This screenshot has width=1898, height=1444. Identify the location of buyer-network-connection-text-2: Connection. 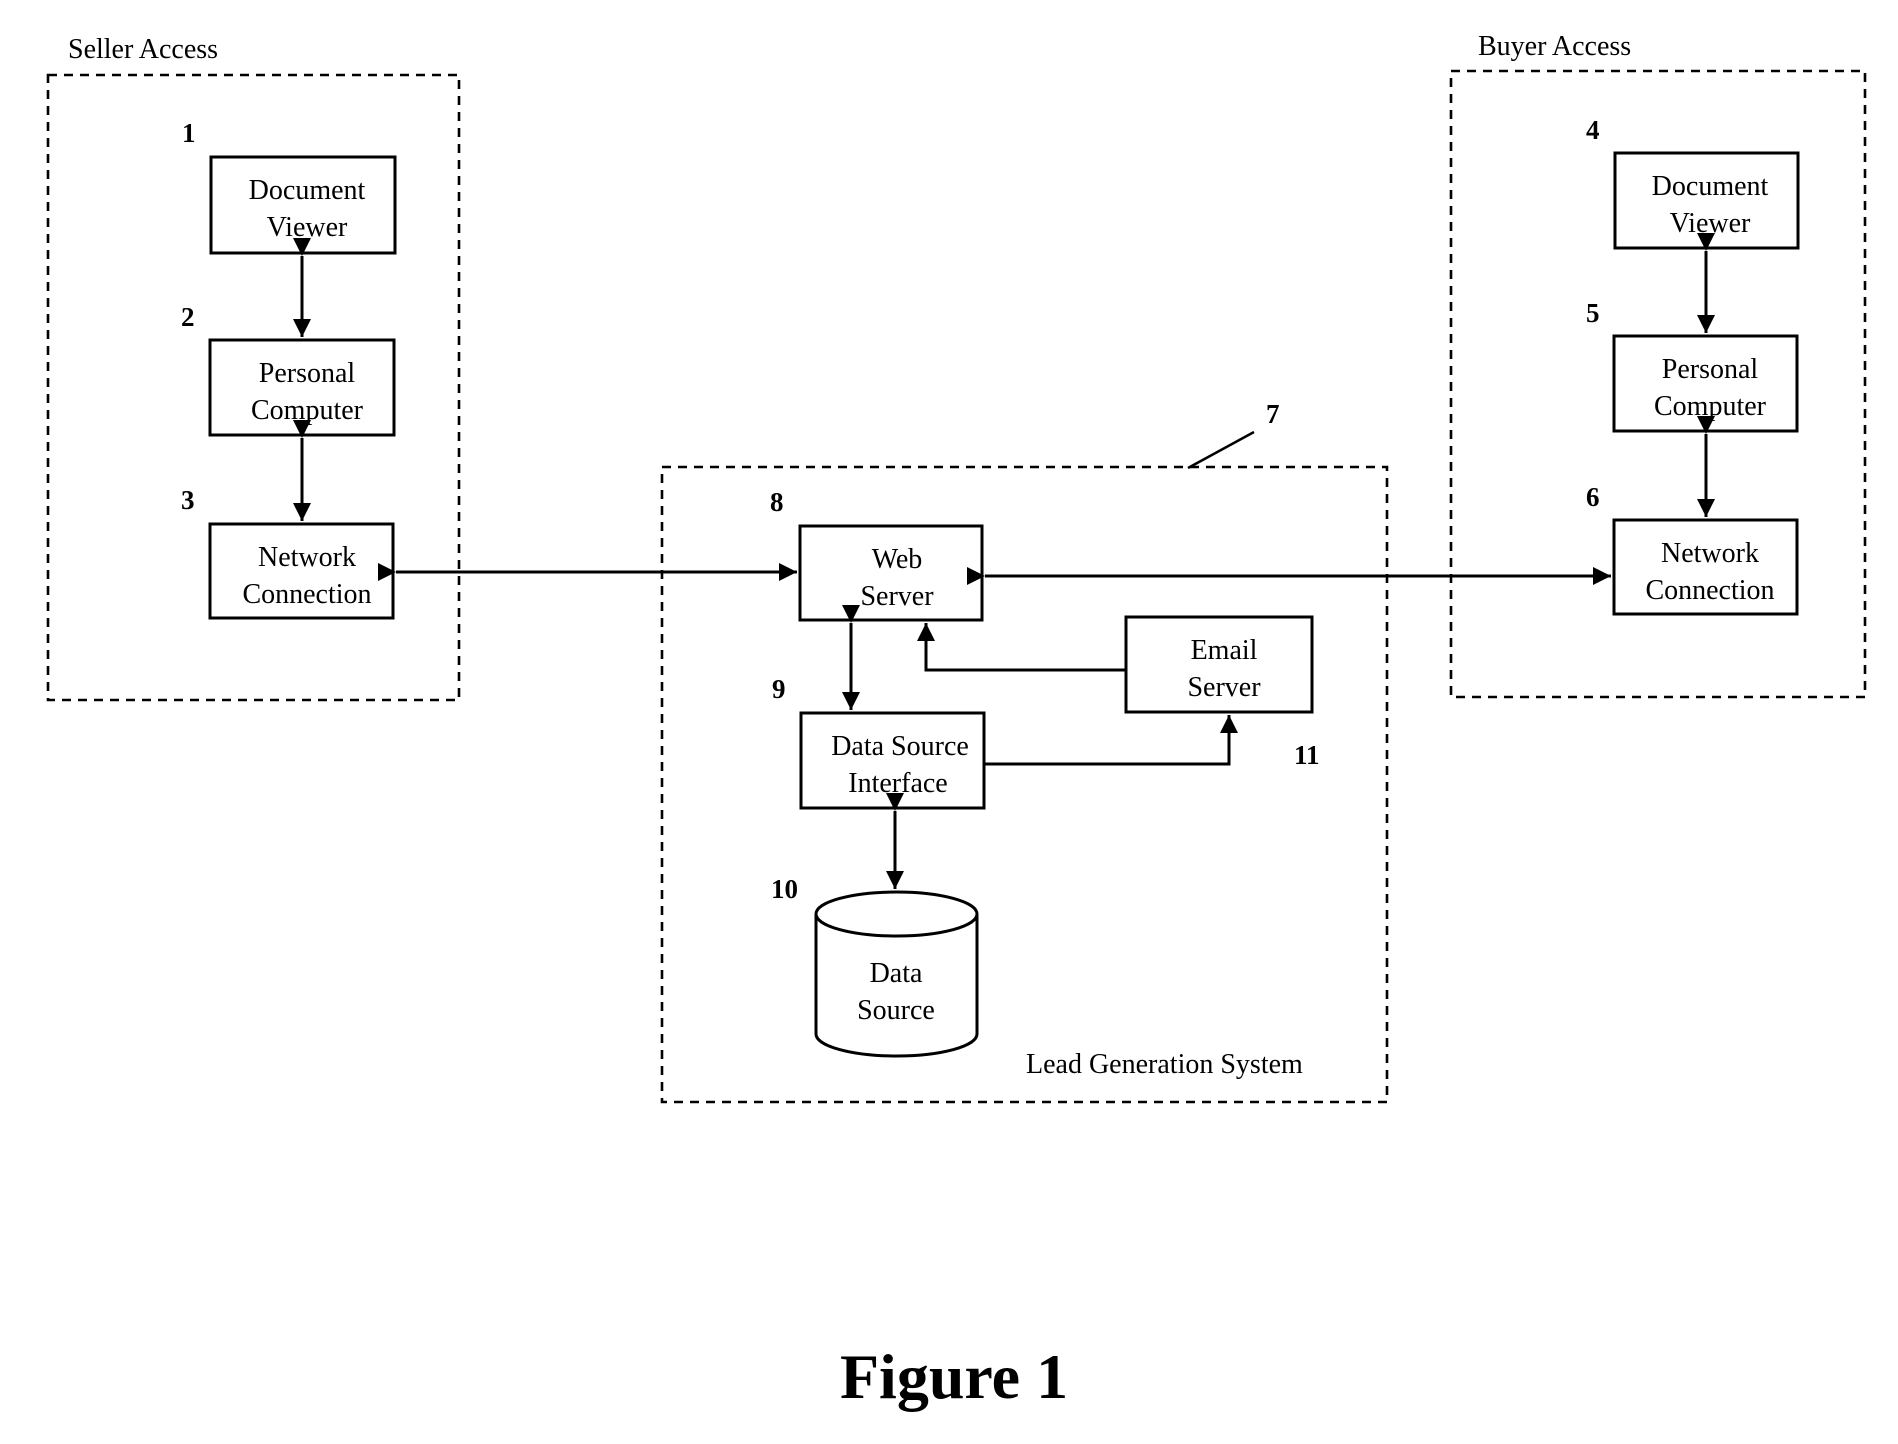
(1709, 590).